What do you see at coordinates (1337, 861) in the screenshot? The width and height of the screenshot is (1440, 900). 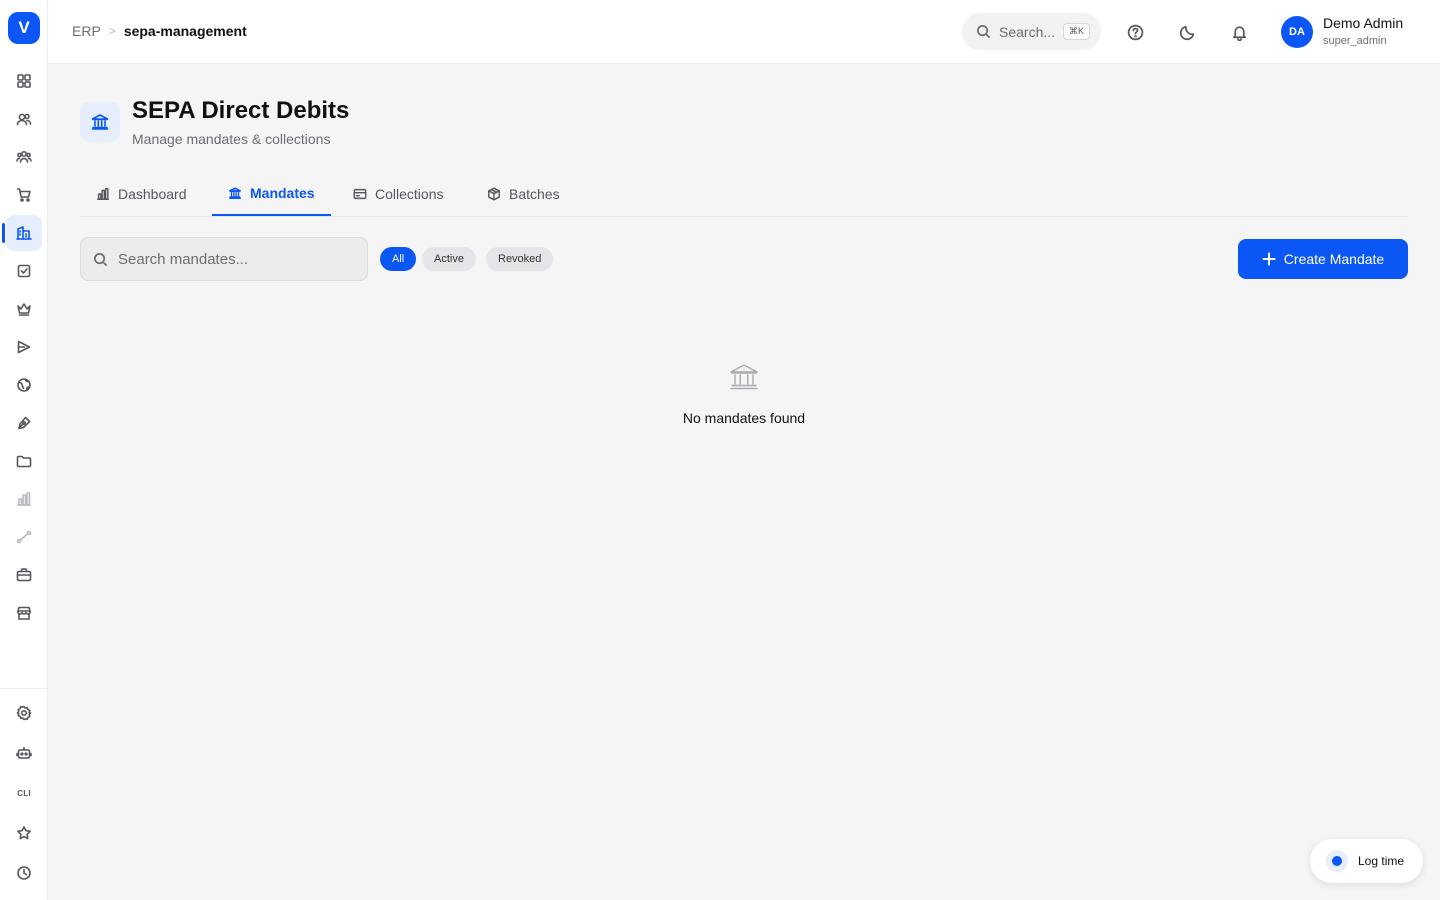 I see `timer-icon` at bounding box center [1337, 861].